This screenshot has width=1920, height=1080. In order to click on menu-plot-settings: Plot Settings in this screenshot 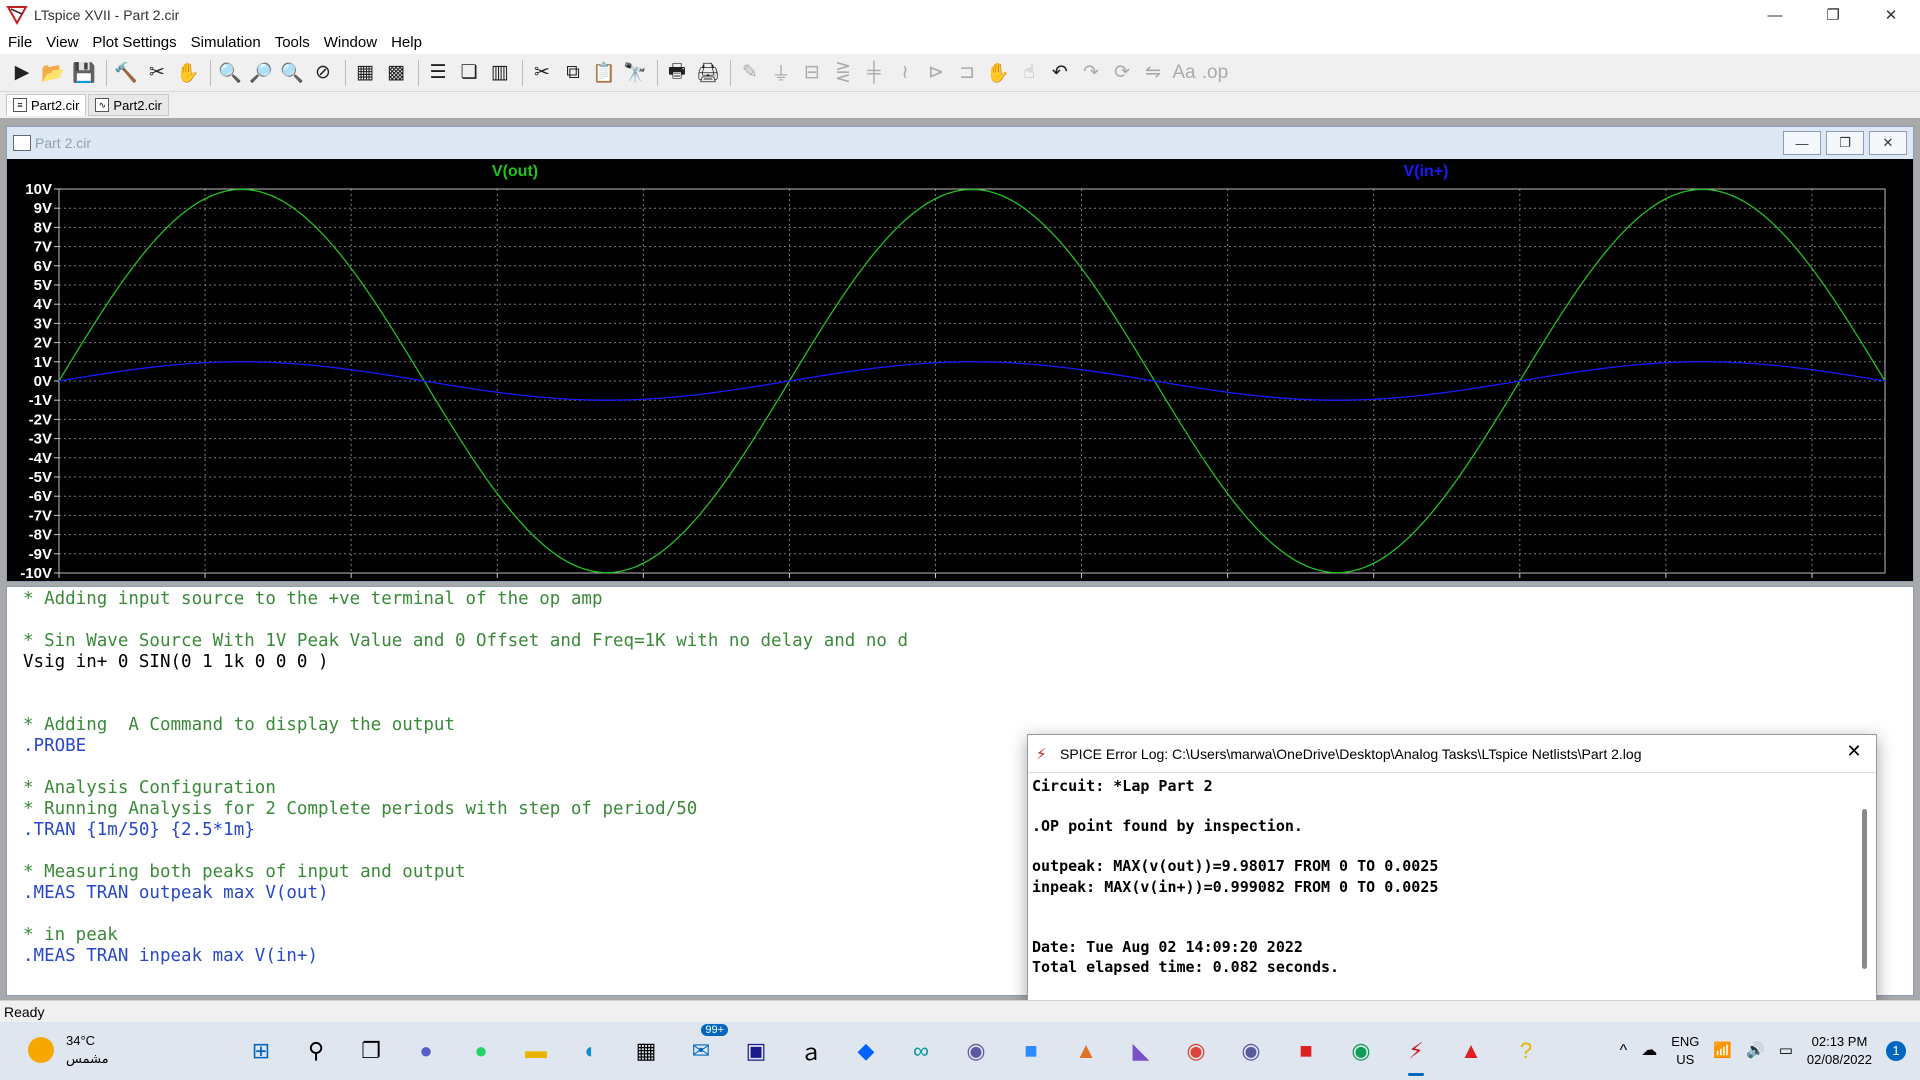, I will do `click(134, 42)`.